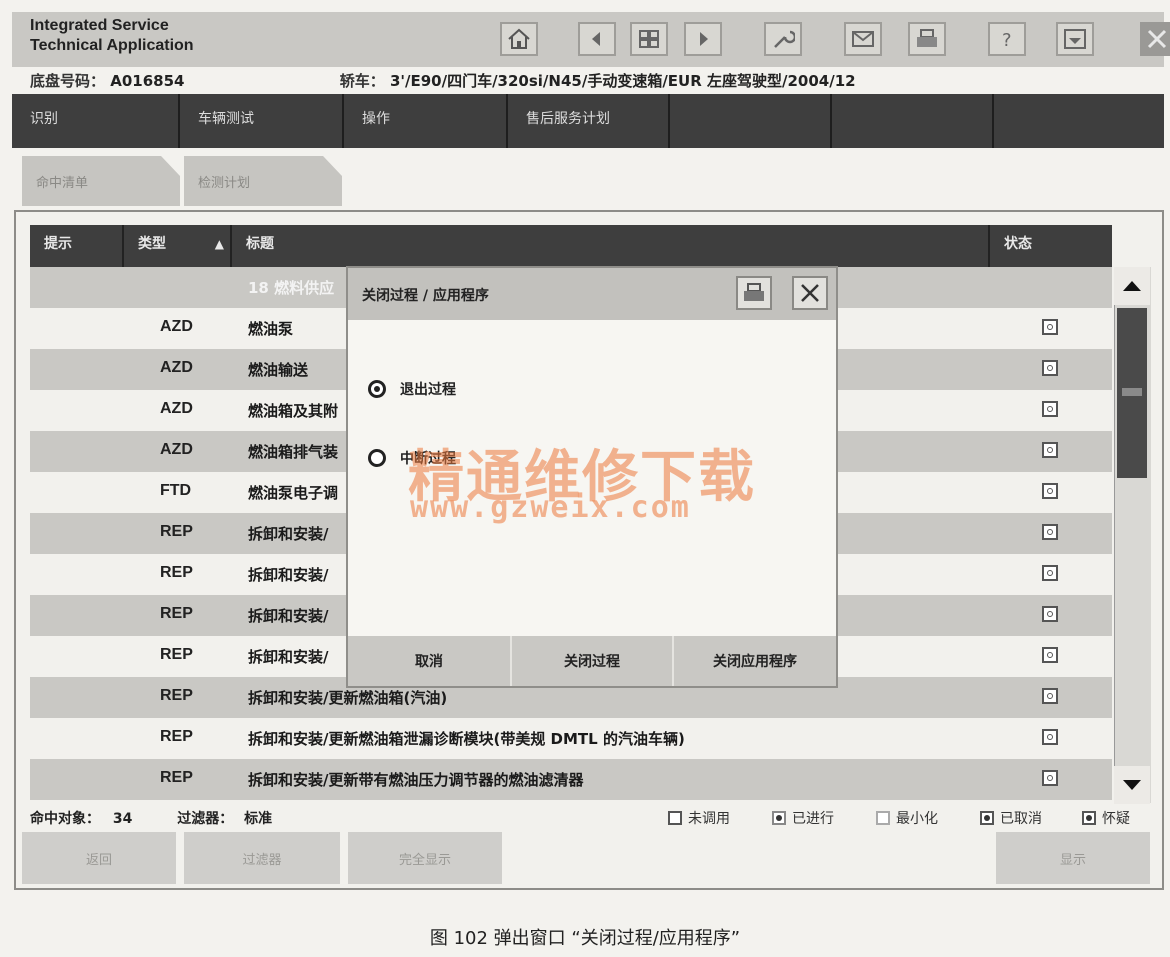 The width and height of the screenshot is (1170, 957). I want to click on scroll-grip-icon, so click(1132, 392).